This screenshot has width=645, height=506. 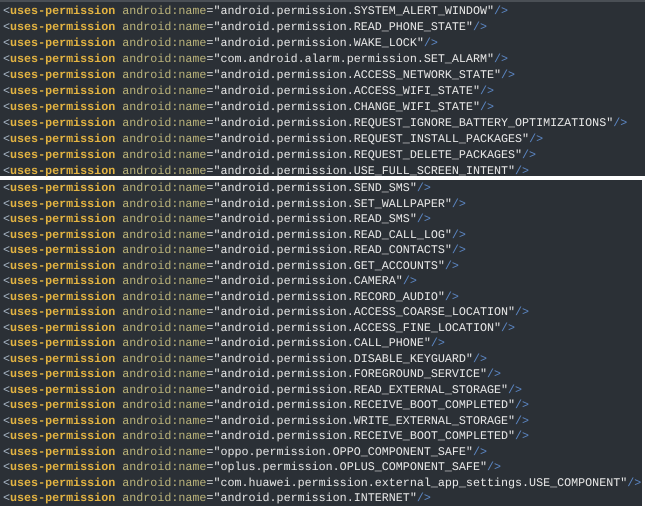 What do you see at coordinates (223, 344) in the screenshot?
I see `code-line: <uses-permission android:name="android.permission.CALL_PHONE"/>` at bounding box center [223, 344].